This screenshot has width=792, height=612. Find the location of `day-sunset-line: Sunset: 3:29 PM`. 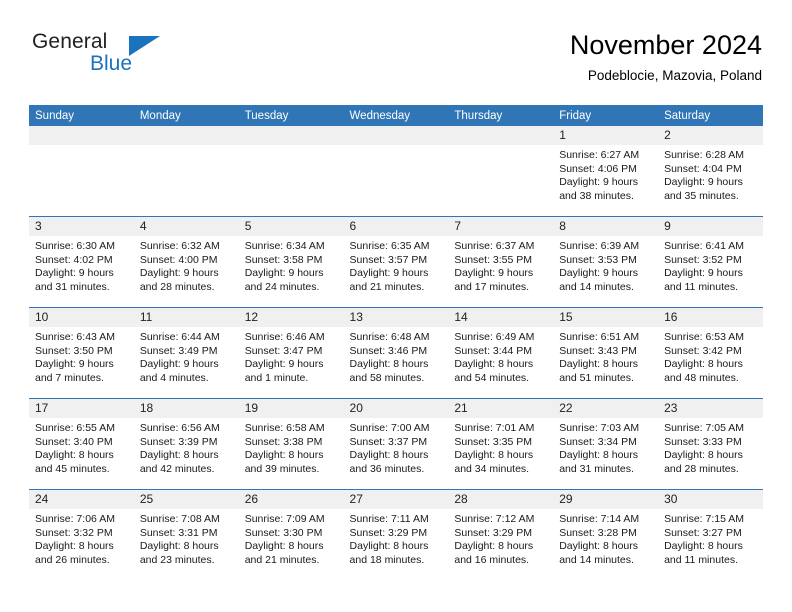

day-sunset-line: Sunset: 3:29 PM is located at coordinates (493, 532).